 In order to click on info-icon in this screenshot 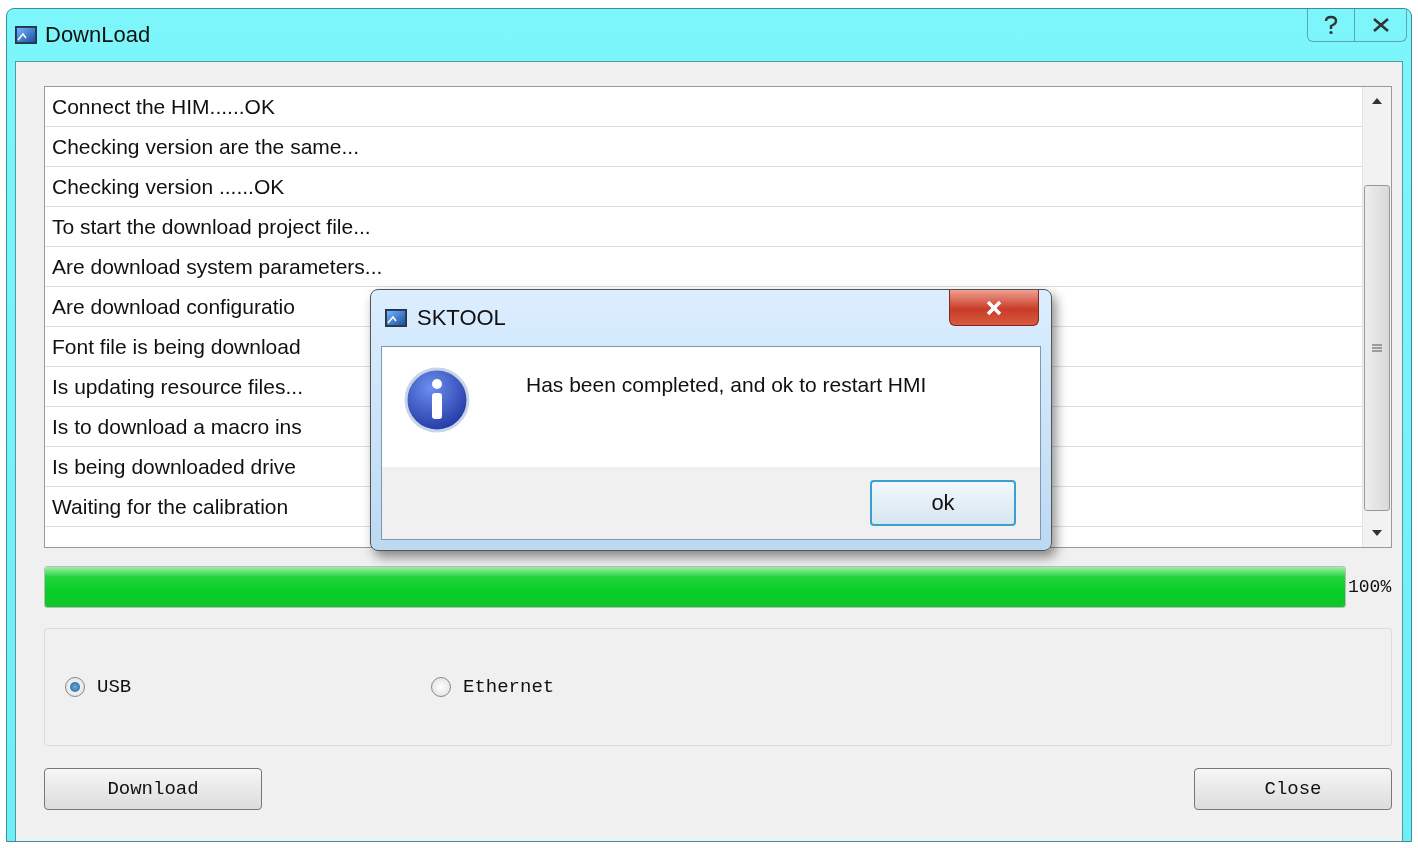, I will do `click(437, 400)`.